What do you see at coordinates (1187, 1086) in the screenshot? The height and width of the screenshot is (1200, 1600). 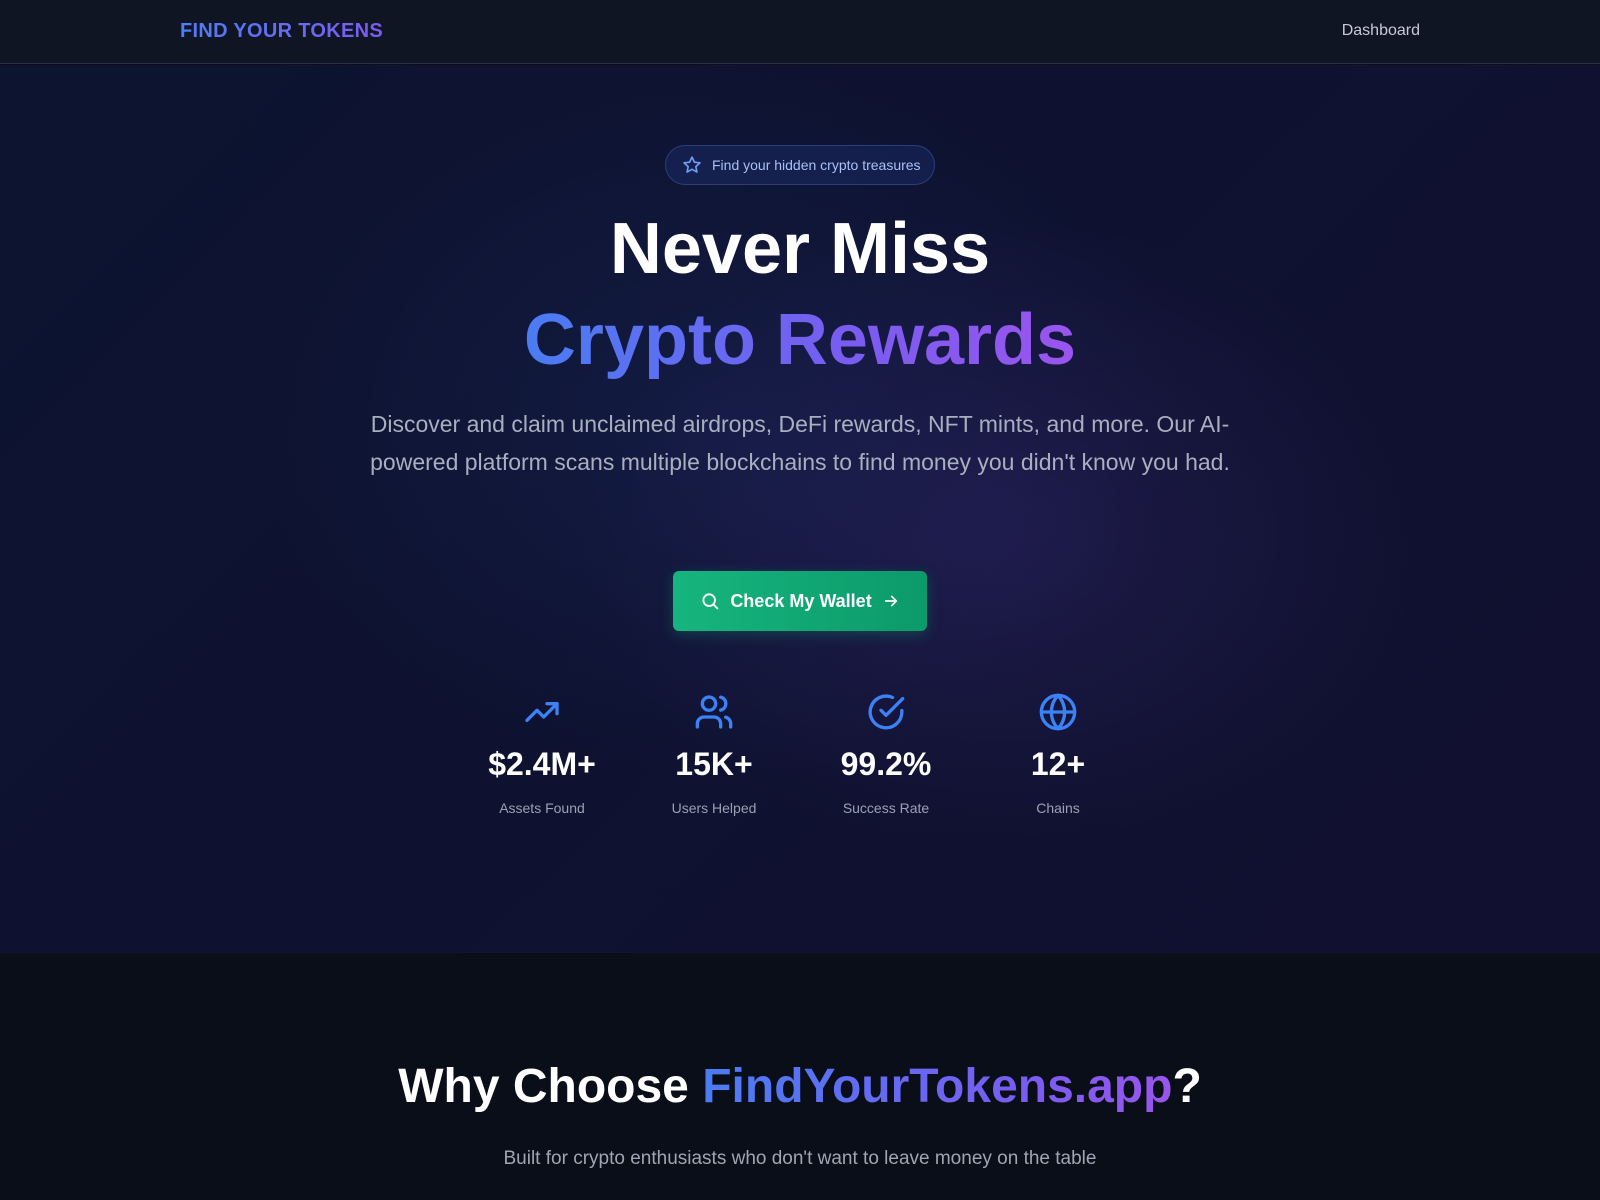 I see `why-title-suffix: ?` at bounding box center [1187, 1086].